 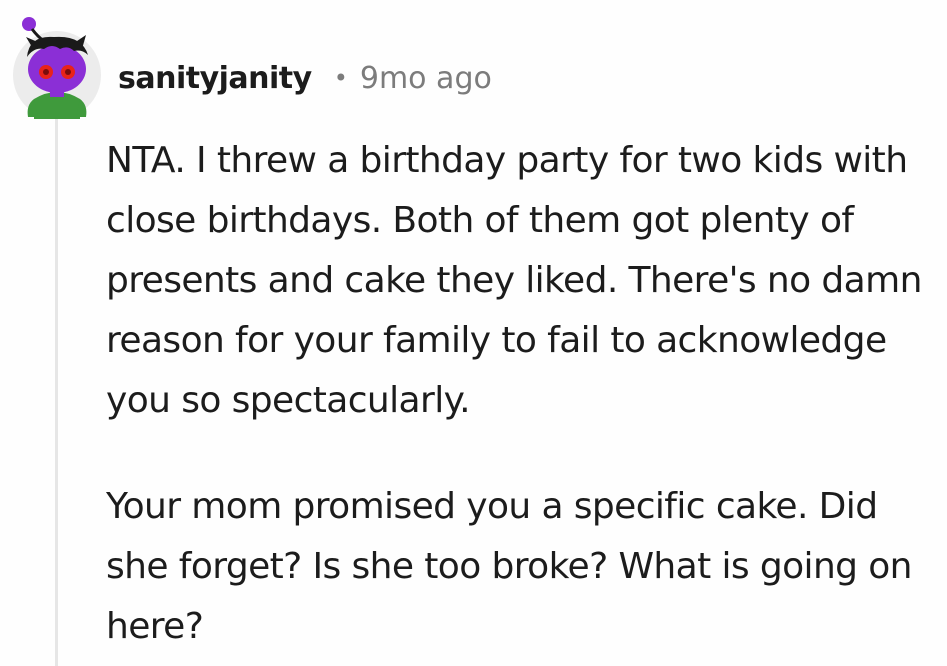 What do you see at coordinates (215, 78) in the screenshot?
I see `username-link: sanityjanity` at bounding box center [215, 78].